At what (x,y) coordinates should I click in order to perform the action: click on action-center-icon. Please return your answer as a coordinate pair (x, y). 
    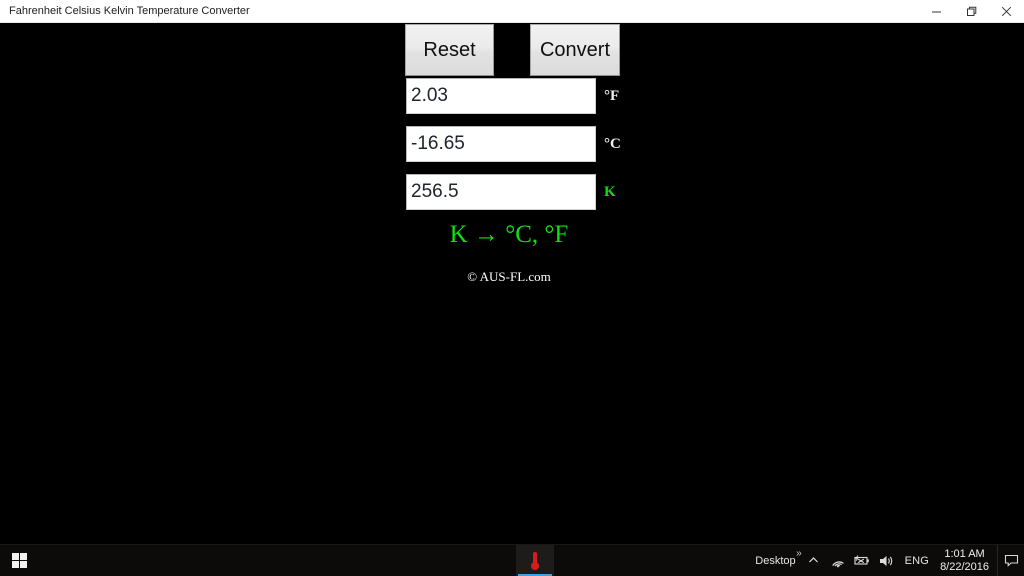
    Looking at the image, I should click on (1010, 560).